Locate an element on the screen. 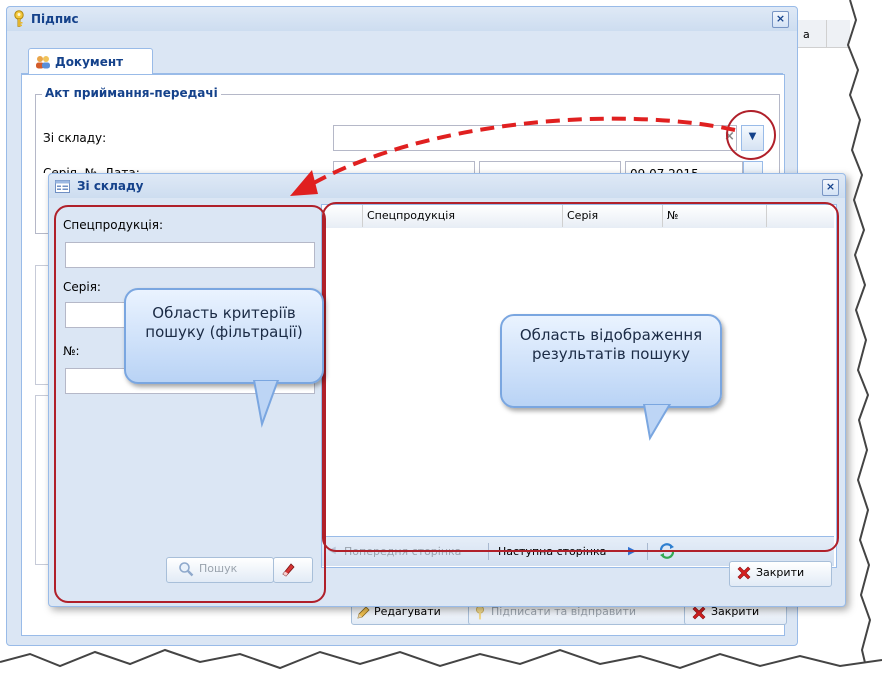 This screenshot has height=684, width=882. results-callout-tail is located at coordinates (657, 422).